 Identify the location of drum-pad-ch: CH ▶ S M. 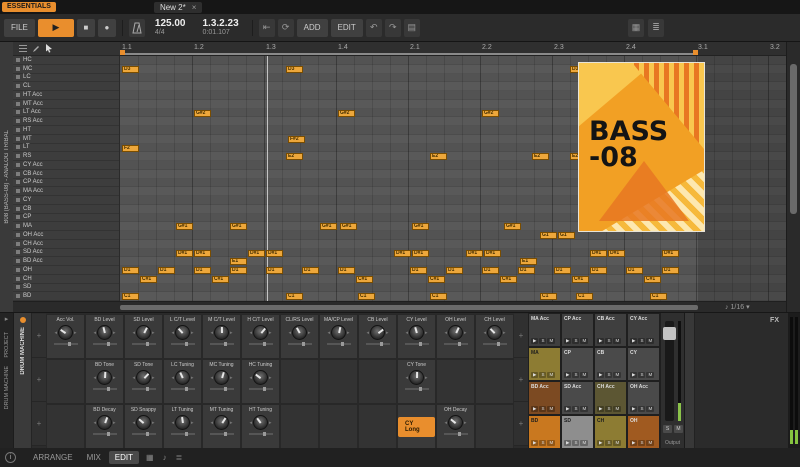
(610, 432).